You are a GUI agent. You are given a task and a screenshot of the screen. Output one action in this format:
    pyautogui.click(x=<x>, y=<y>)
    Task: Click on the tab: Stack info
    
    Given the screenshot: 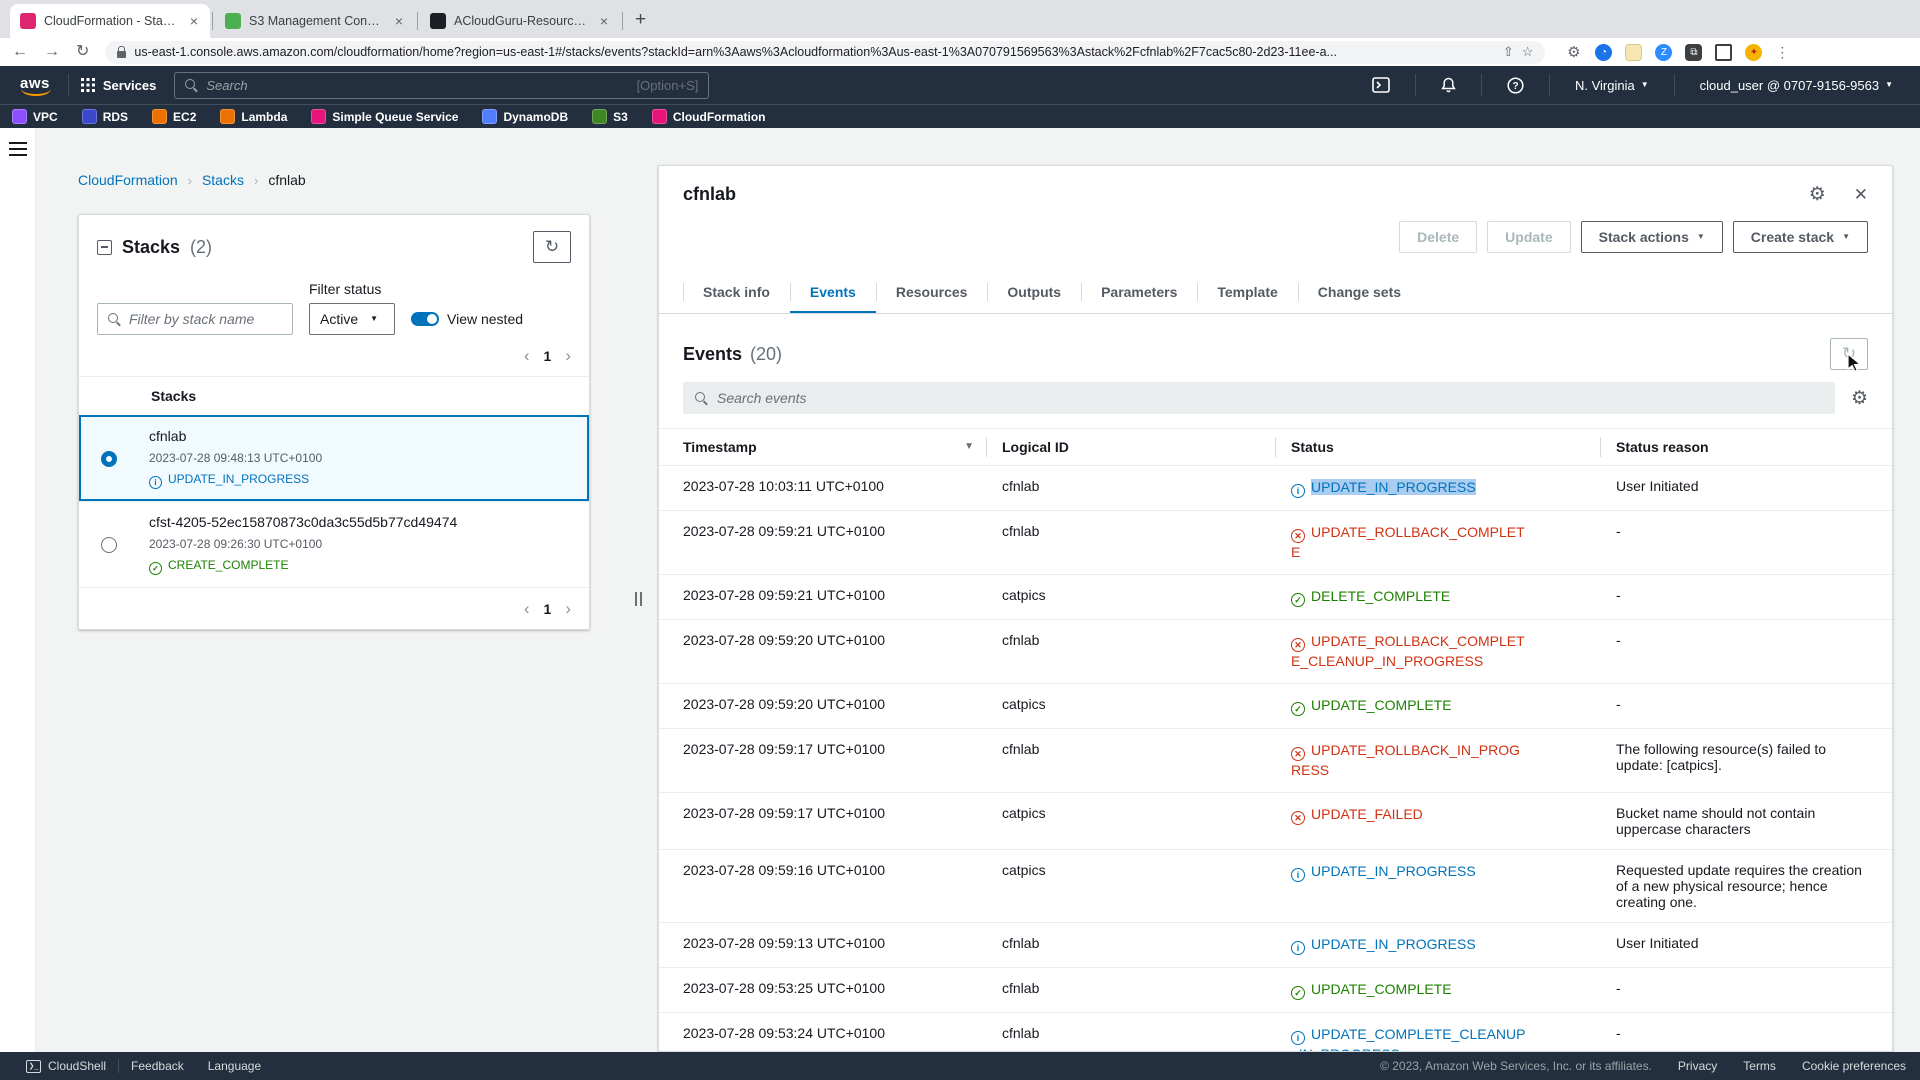 What is the action you would take?
    pyautogui.click(x=736, y=293)
    